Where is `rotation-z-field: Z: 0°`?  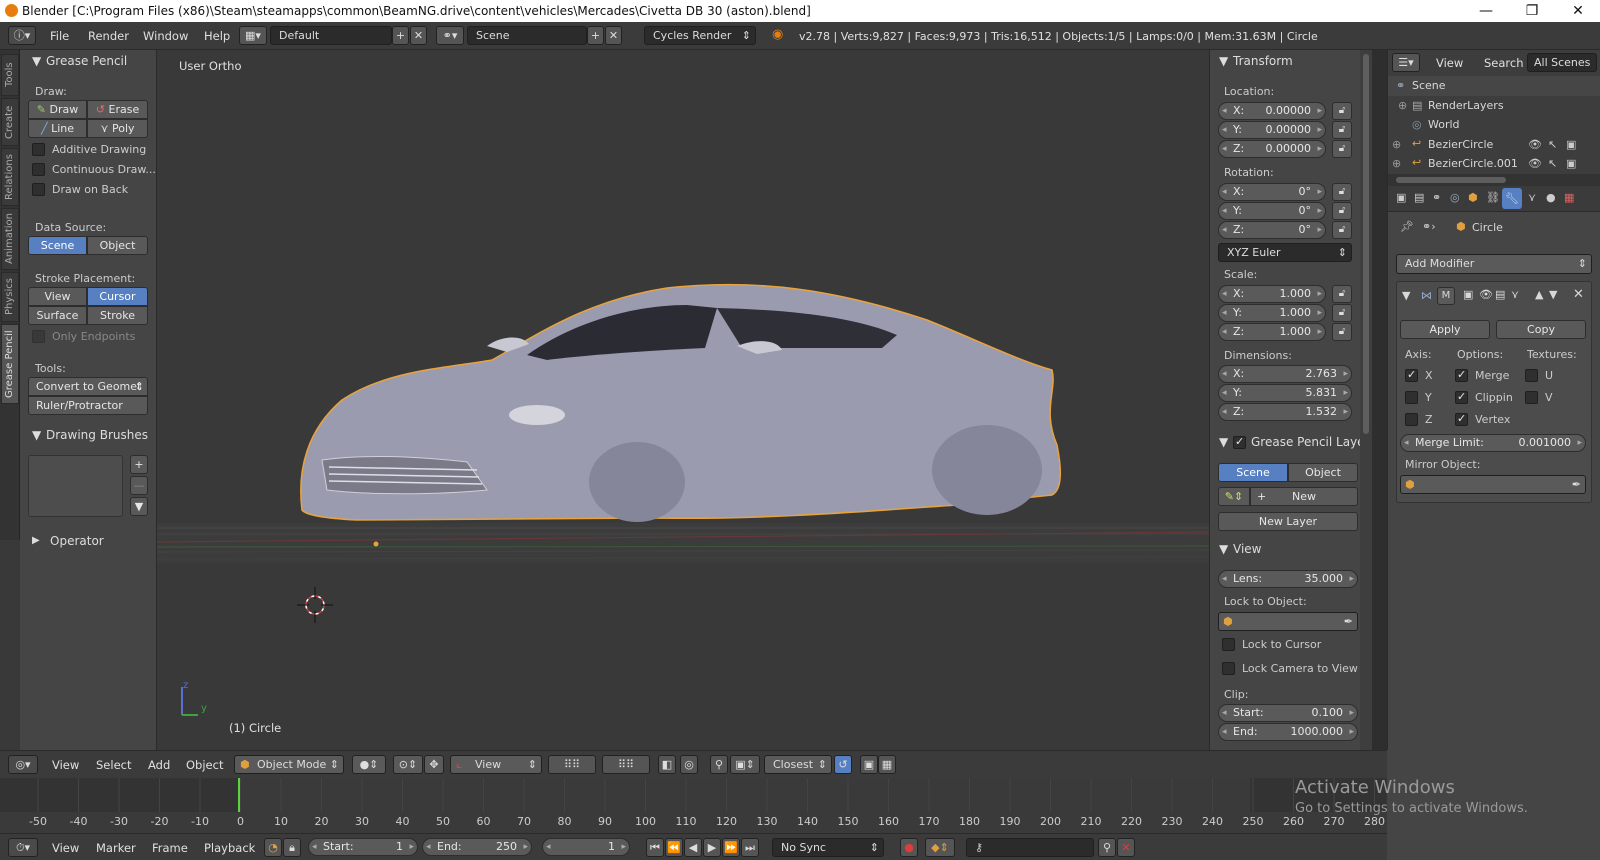
rotation-z-field: Z: 0° is located at coordinates (1272, 230).